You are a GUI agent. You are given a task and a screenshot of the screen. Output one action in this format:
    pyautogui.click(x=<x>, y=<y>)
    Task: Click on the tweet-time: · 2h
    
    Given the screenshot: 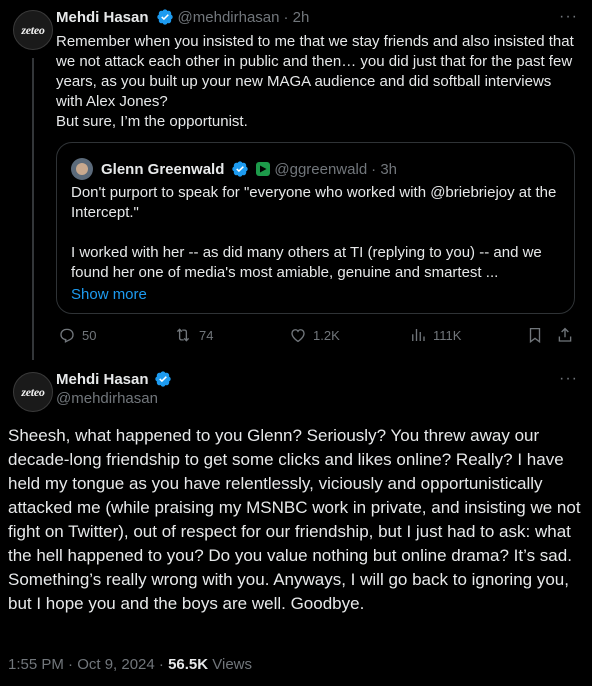 What is the action you would take?
    pyautogui.click(x=296, y=17)
    